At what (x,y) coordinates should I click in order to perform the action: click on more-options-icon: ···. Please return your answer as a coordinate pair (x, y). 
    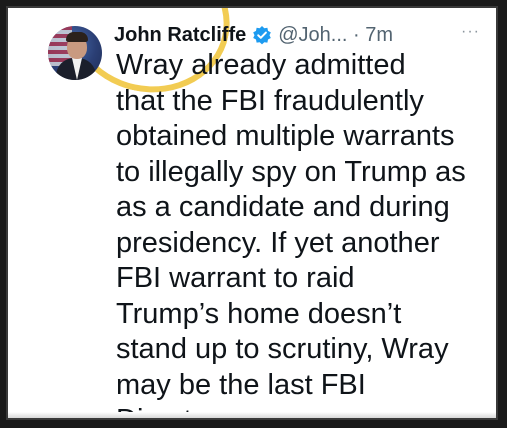
    Looking at the image, I should click on (470, 32).